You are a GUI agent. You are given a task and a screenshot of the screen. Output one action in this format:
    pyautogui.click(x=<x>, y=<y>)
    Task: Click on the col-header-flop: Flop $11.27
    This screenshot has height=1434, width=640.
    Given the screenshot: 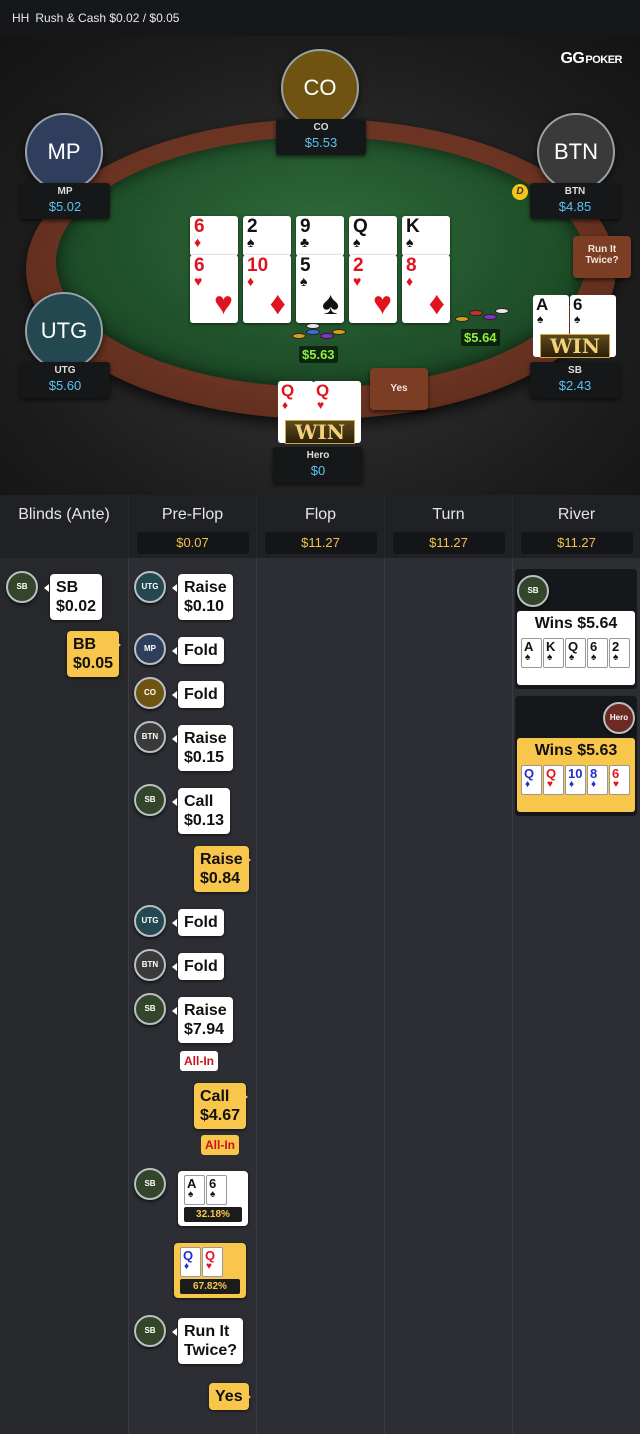 What is the action you would take?
    pyautogui.click(x=320, y=526)
    